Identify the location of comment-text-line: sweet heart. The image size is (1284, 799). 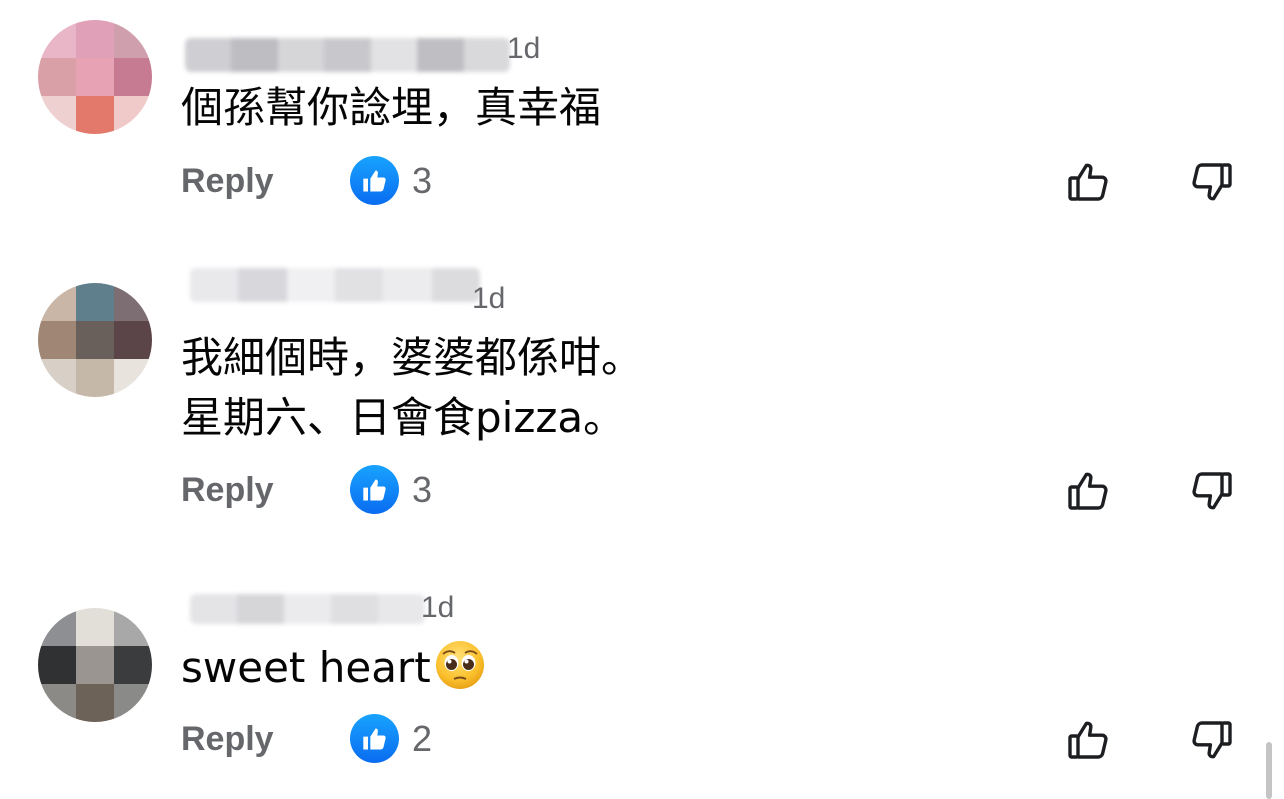
(306, 667).